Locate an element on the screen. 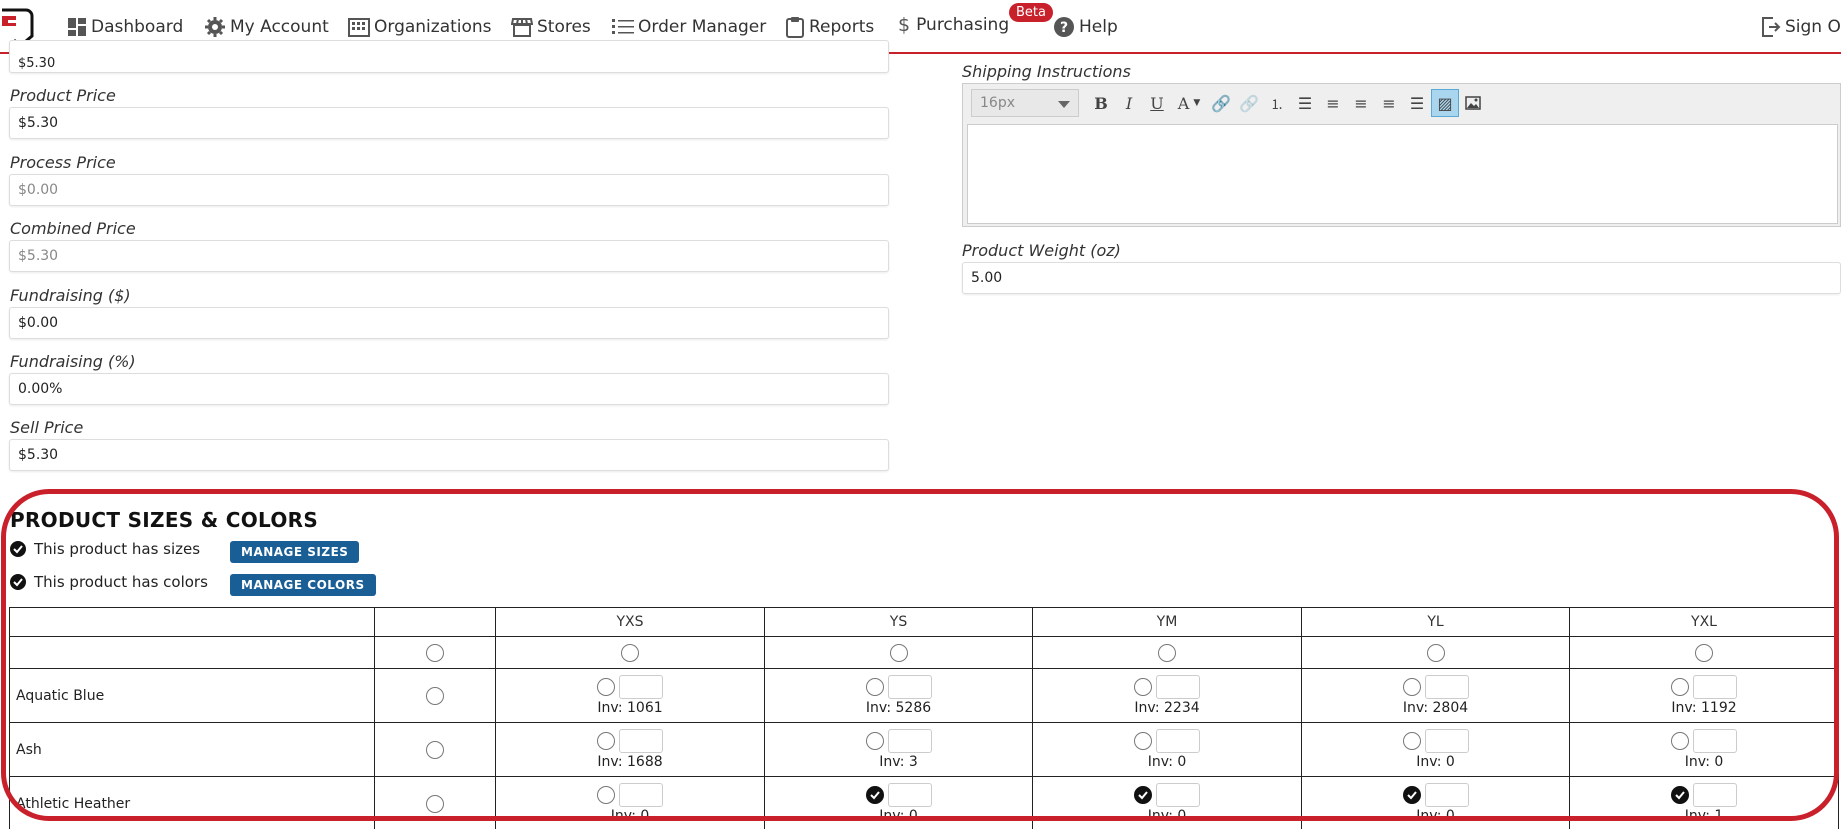  fundraising-dollars-input: $0.00 is located at coordinates (449, 323).